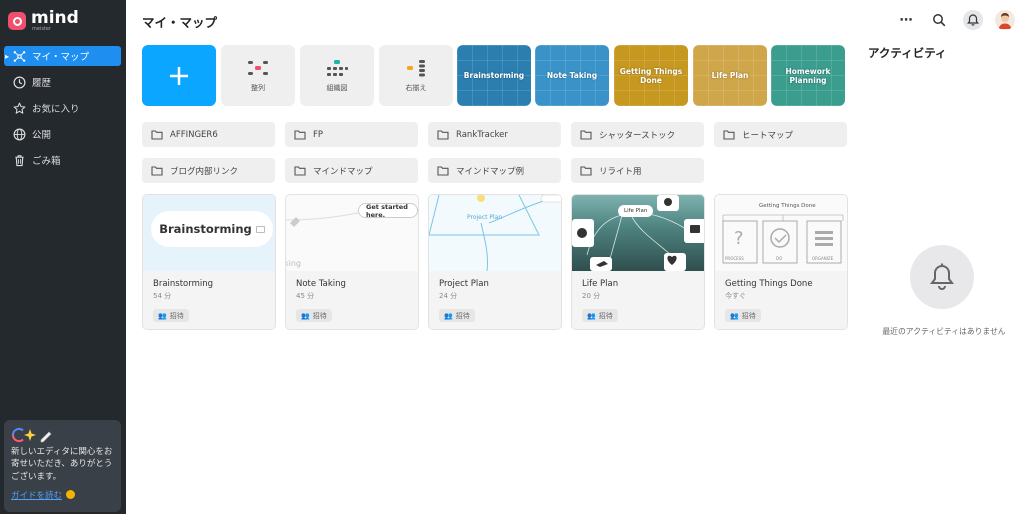 The image size is (1024, 514). I want to click on new-map-button, so click(179, 75).